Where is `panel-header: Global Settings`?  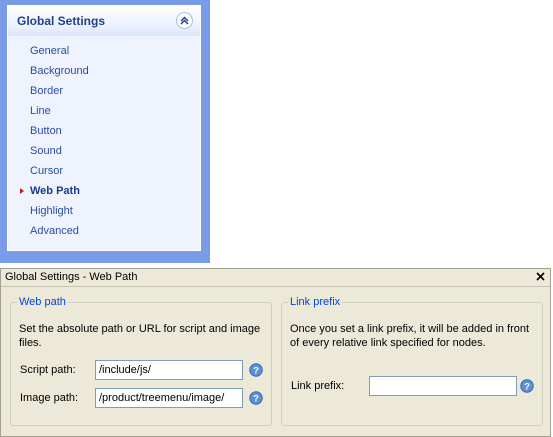
panel-header: Global Settings is located at coordinates (104, 21).